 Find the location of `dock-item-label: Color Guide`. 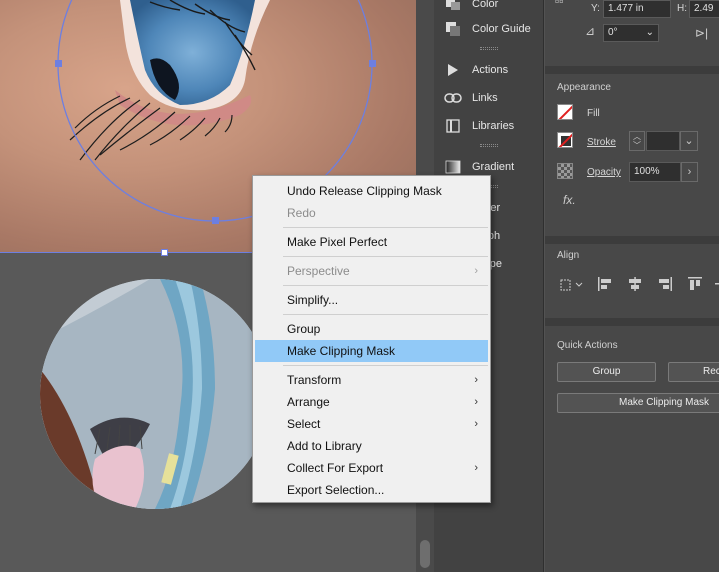

dock-item-label: Color Guide is located at coordinates (501, 29).